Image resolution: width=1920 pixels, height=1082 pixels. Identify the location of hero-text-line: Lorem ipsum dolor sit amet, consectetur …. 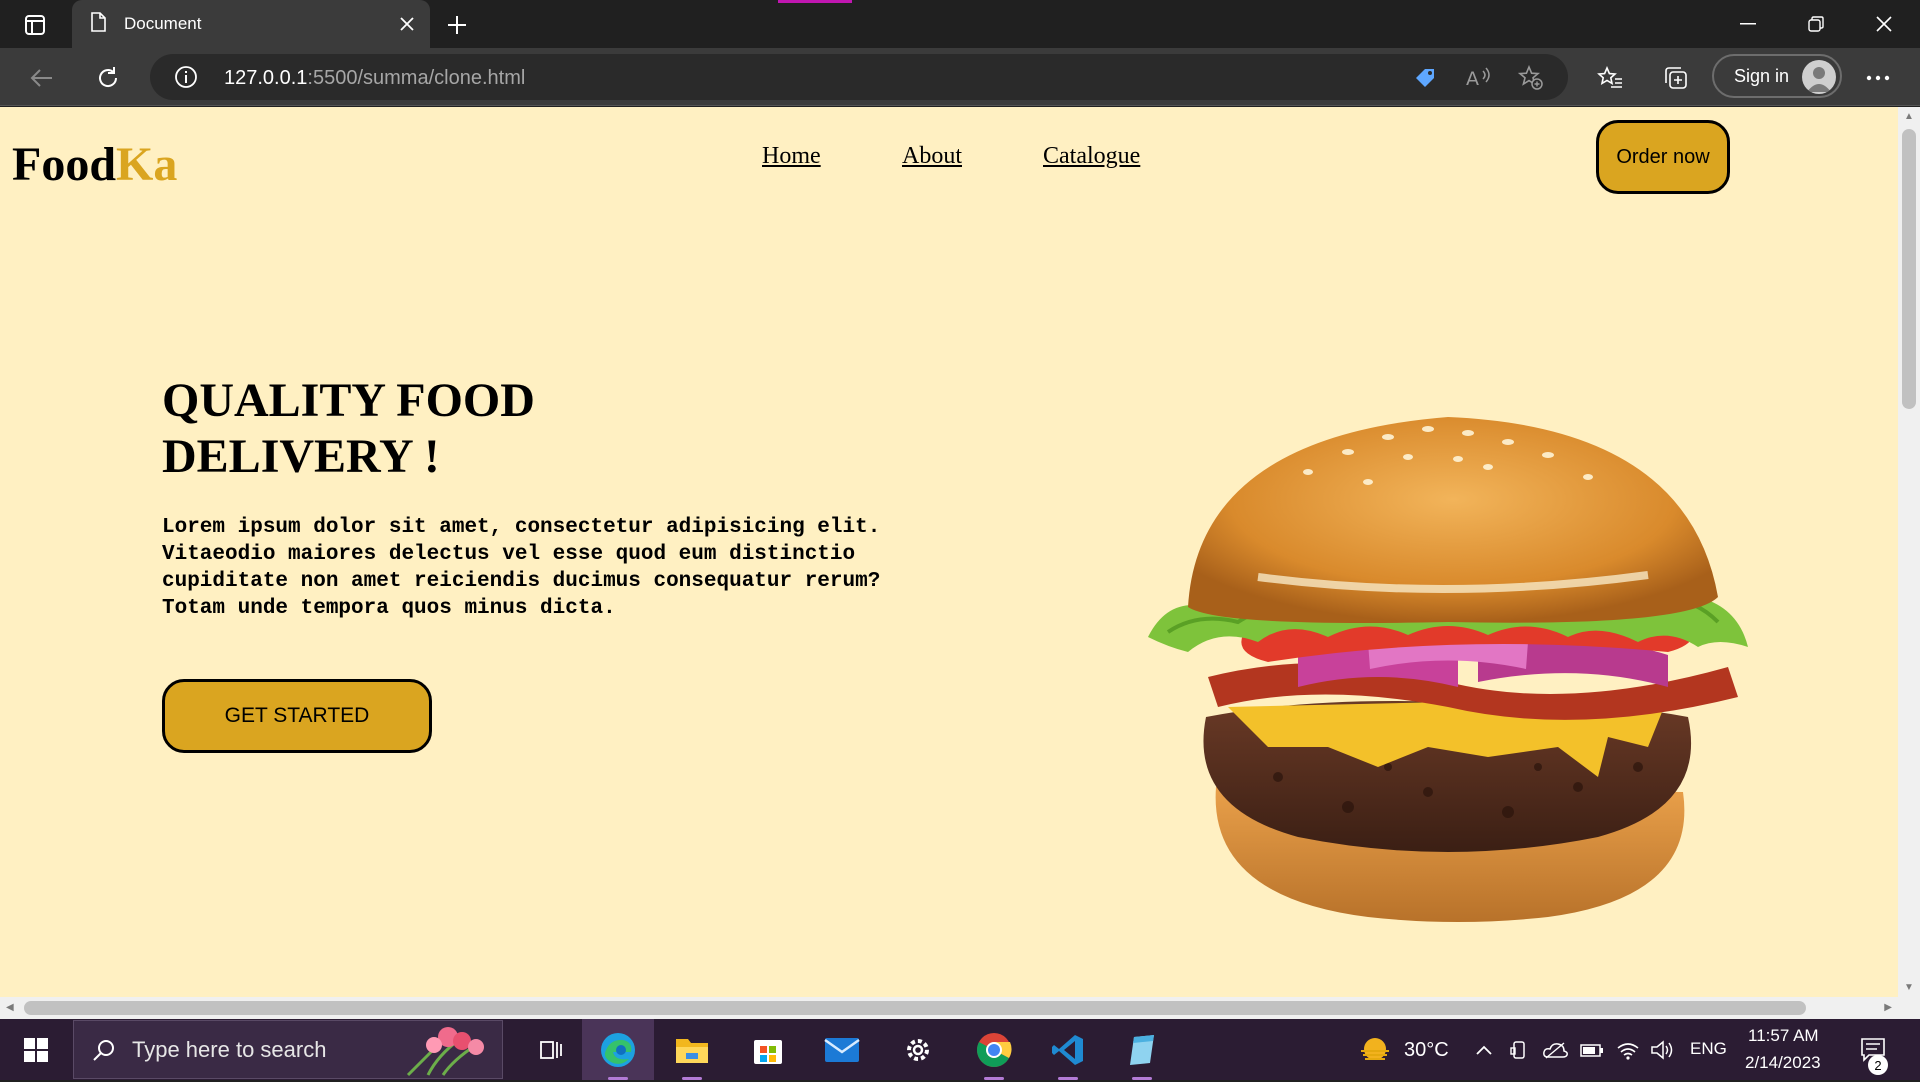
(521, 527).